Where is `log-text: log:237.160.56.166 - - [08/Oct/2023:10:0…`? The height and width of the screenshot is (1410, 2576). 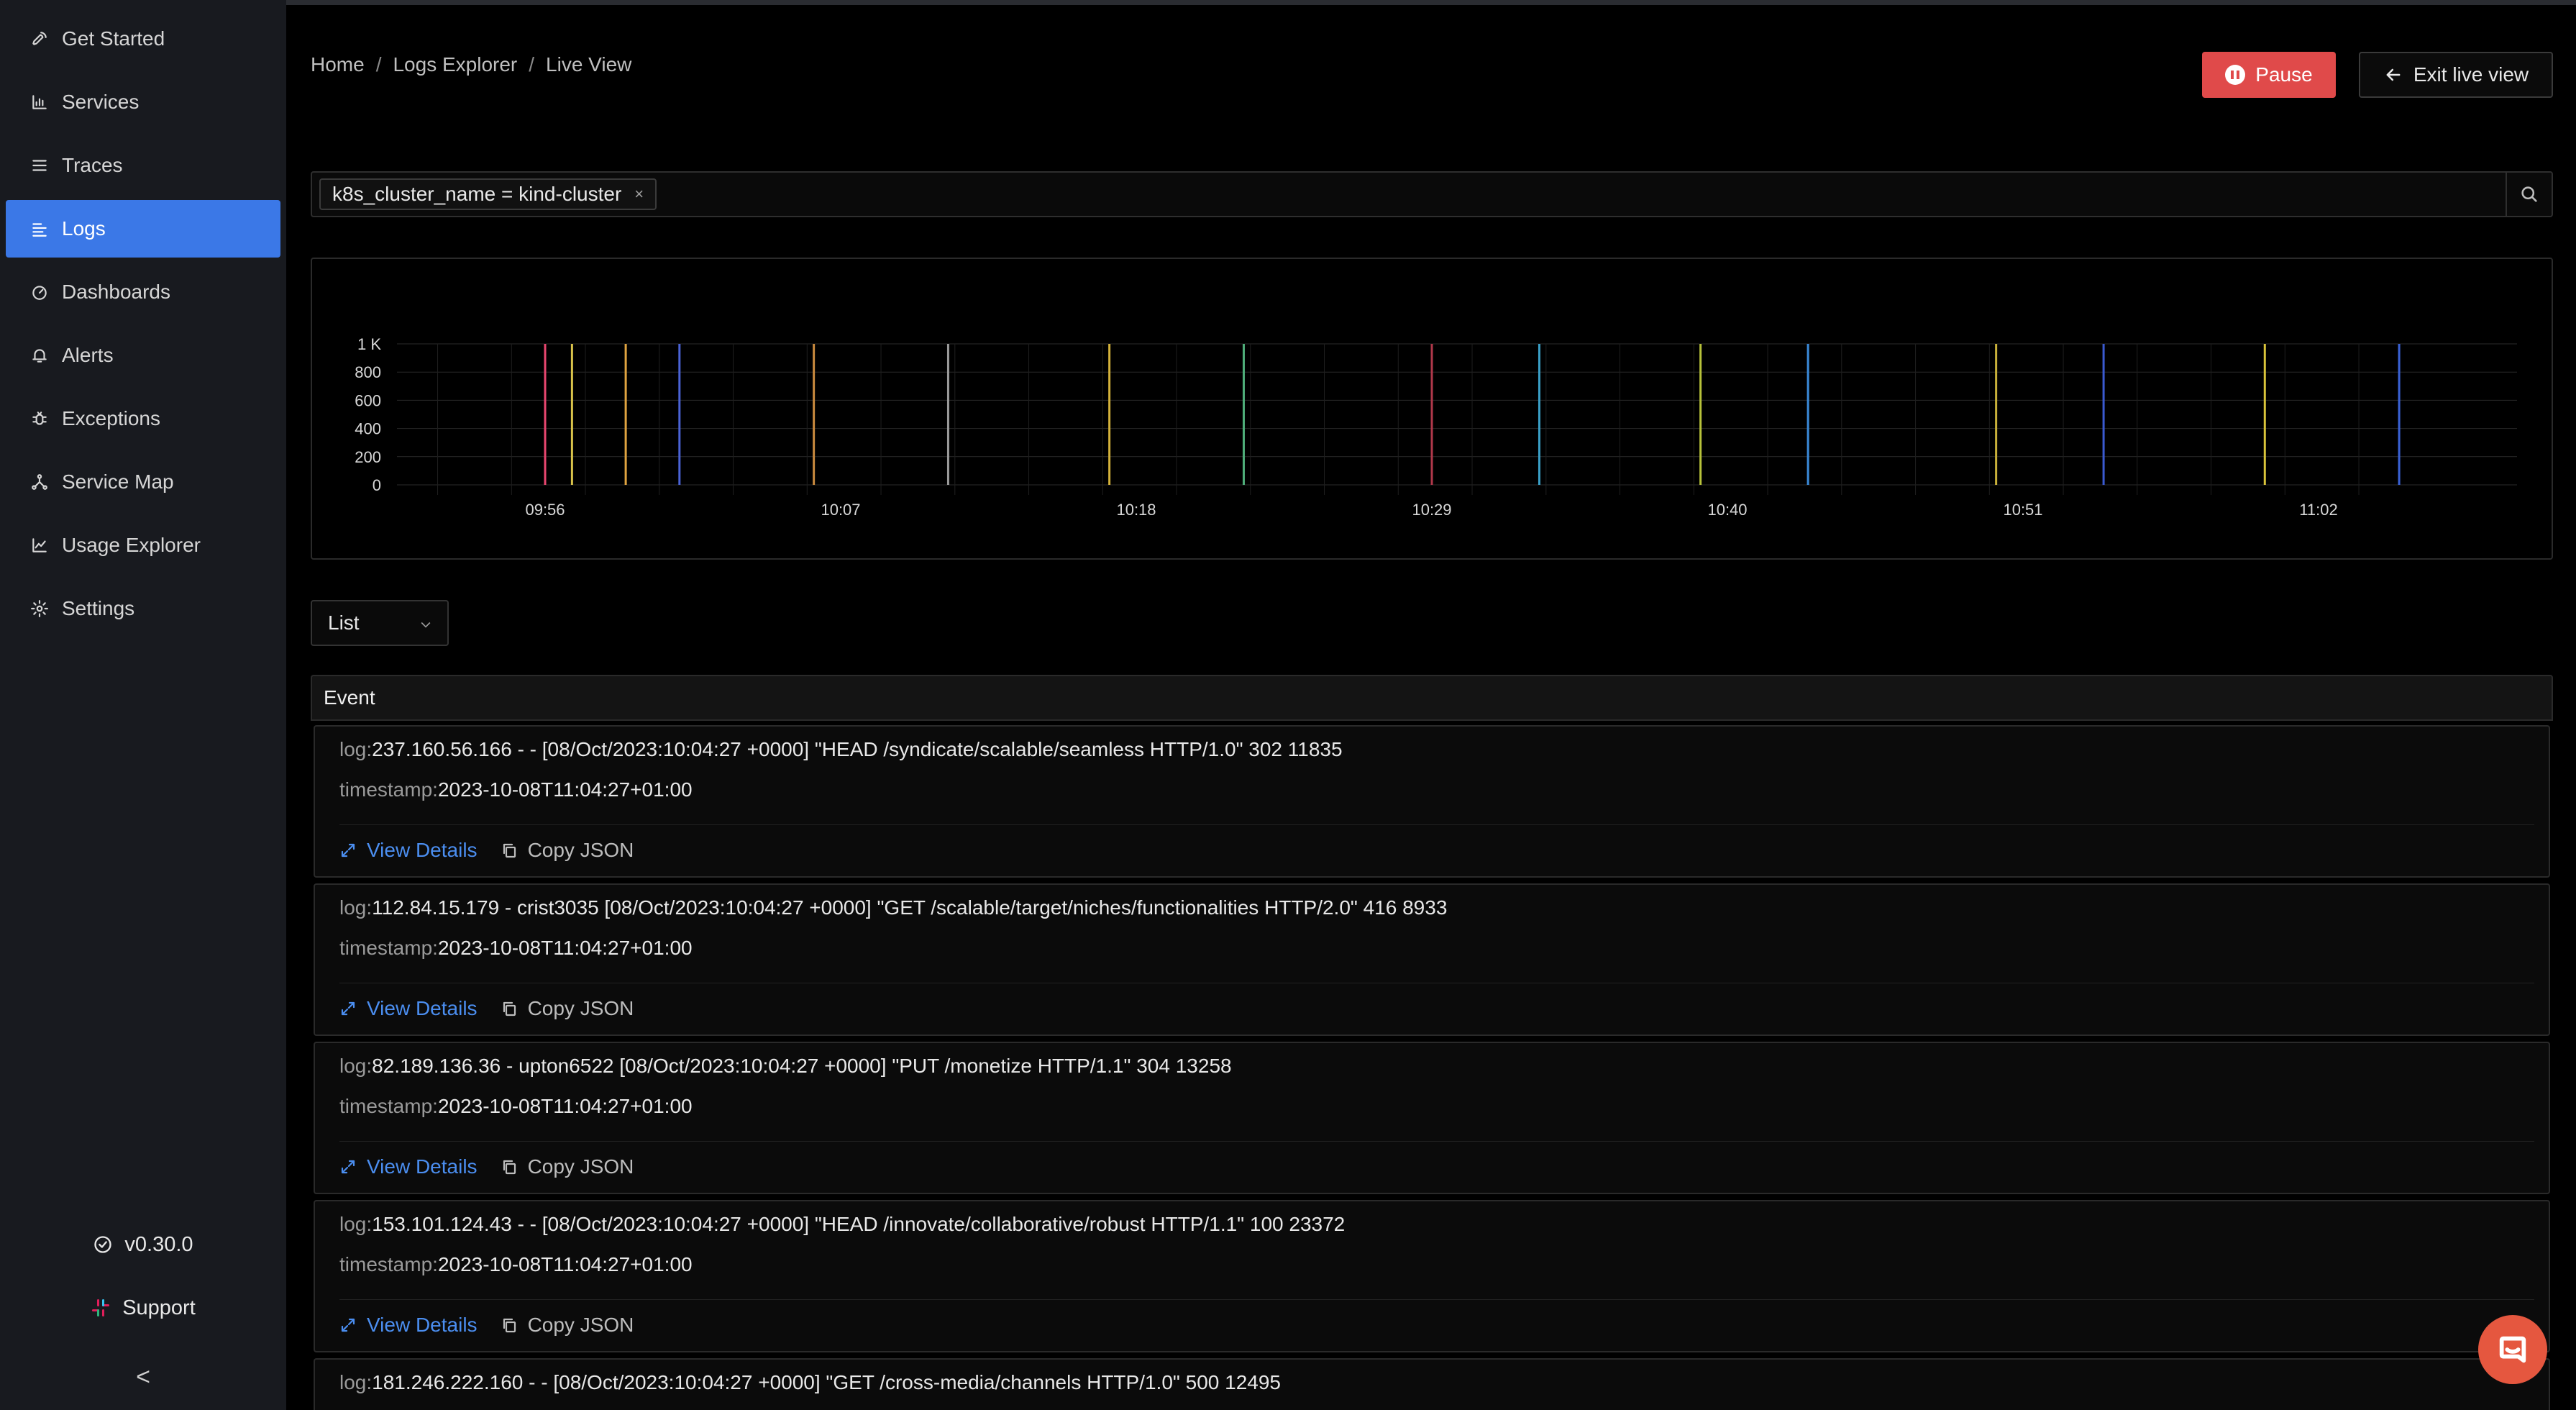
log-text: log:237.160.56.166 - - [08/Oct/2023:10:0… is located at coordinates (841, 749).